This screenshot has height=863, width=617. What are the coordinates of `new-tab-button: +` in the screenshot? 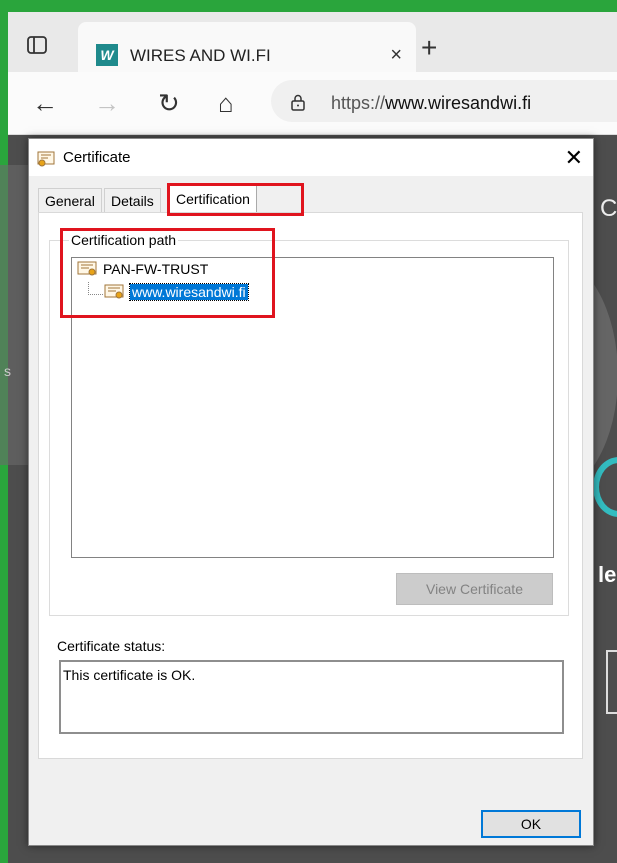 It's located at (429, 48).